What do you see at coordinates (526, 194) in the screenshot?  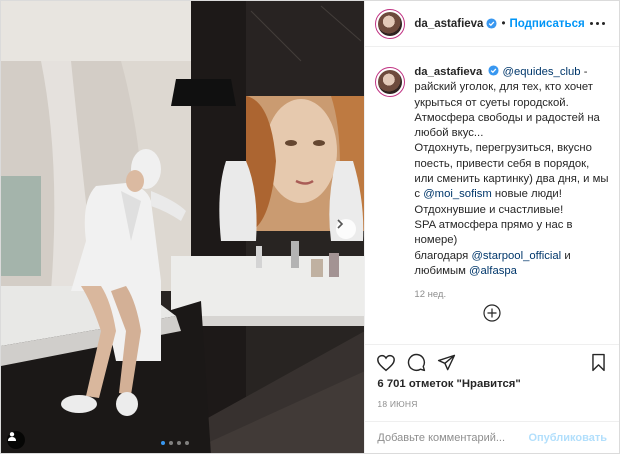 I see `caption-fragment: новые люди!` at bounding box center [526, 194].